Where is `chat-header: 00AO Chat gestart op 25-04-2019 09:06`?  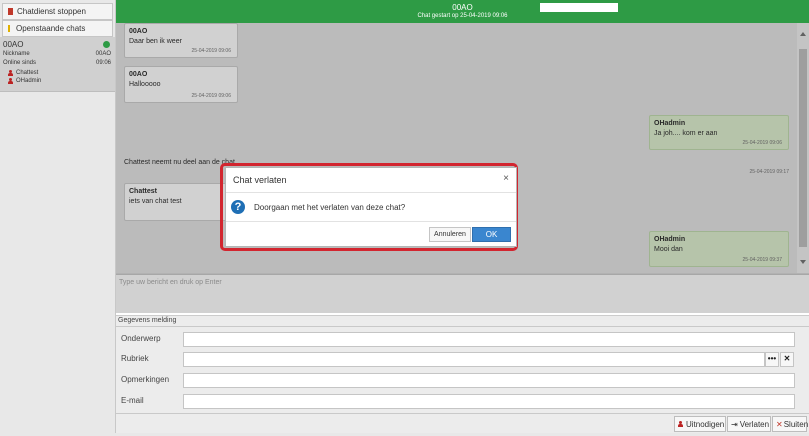
chat-header: 00AO Chat gestart op 25-04-2019 09:06 is located at coordinates (462, 11).